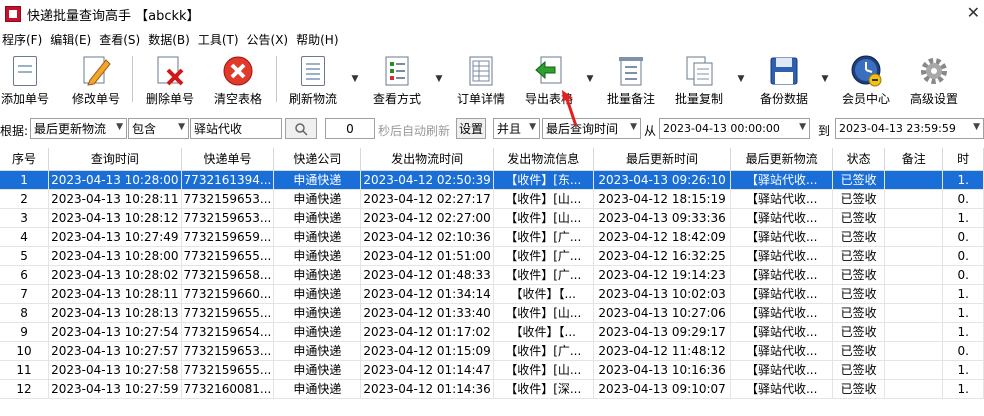  Describe the element at coordinates (238, 79) in the screenshot. I see `clear-button: 清空表格` at that location.